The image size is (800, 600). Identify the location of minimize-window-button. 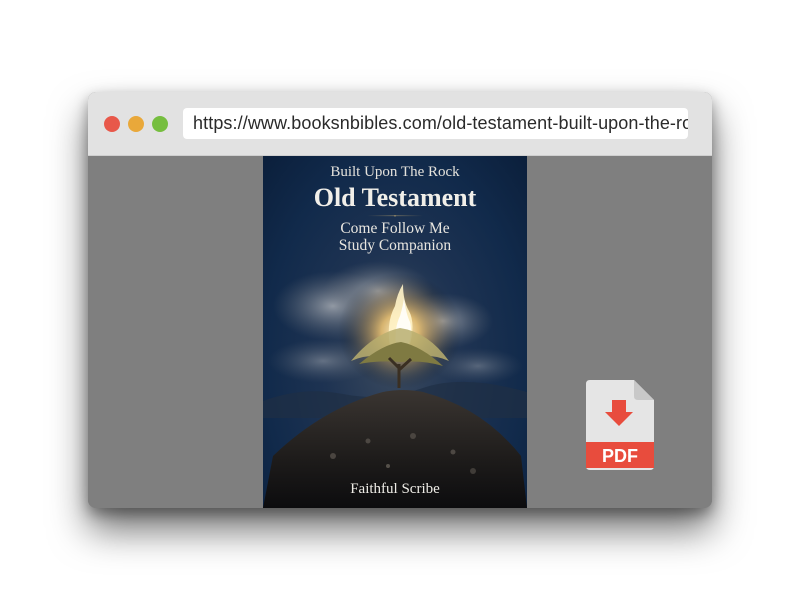
(136, 124).